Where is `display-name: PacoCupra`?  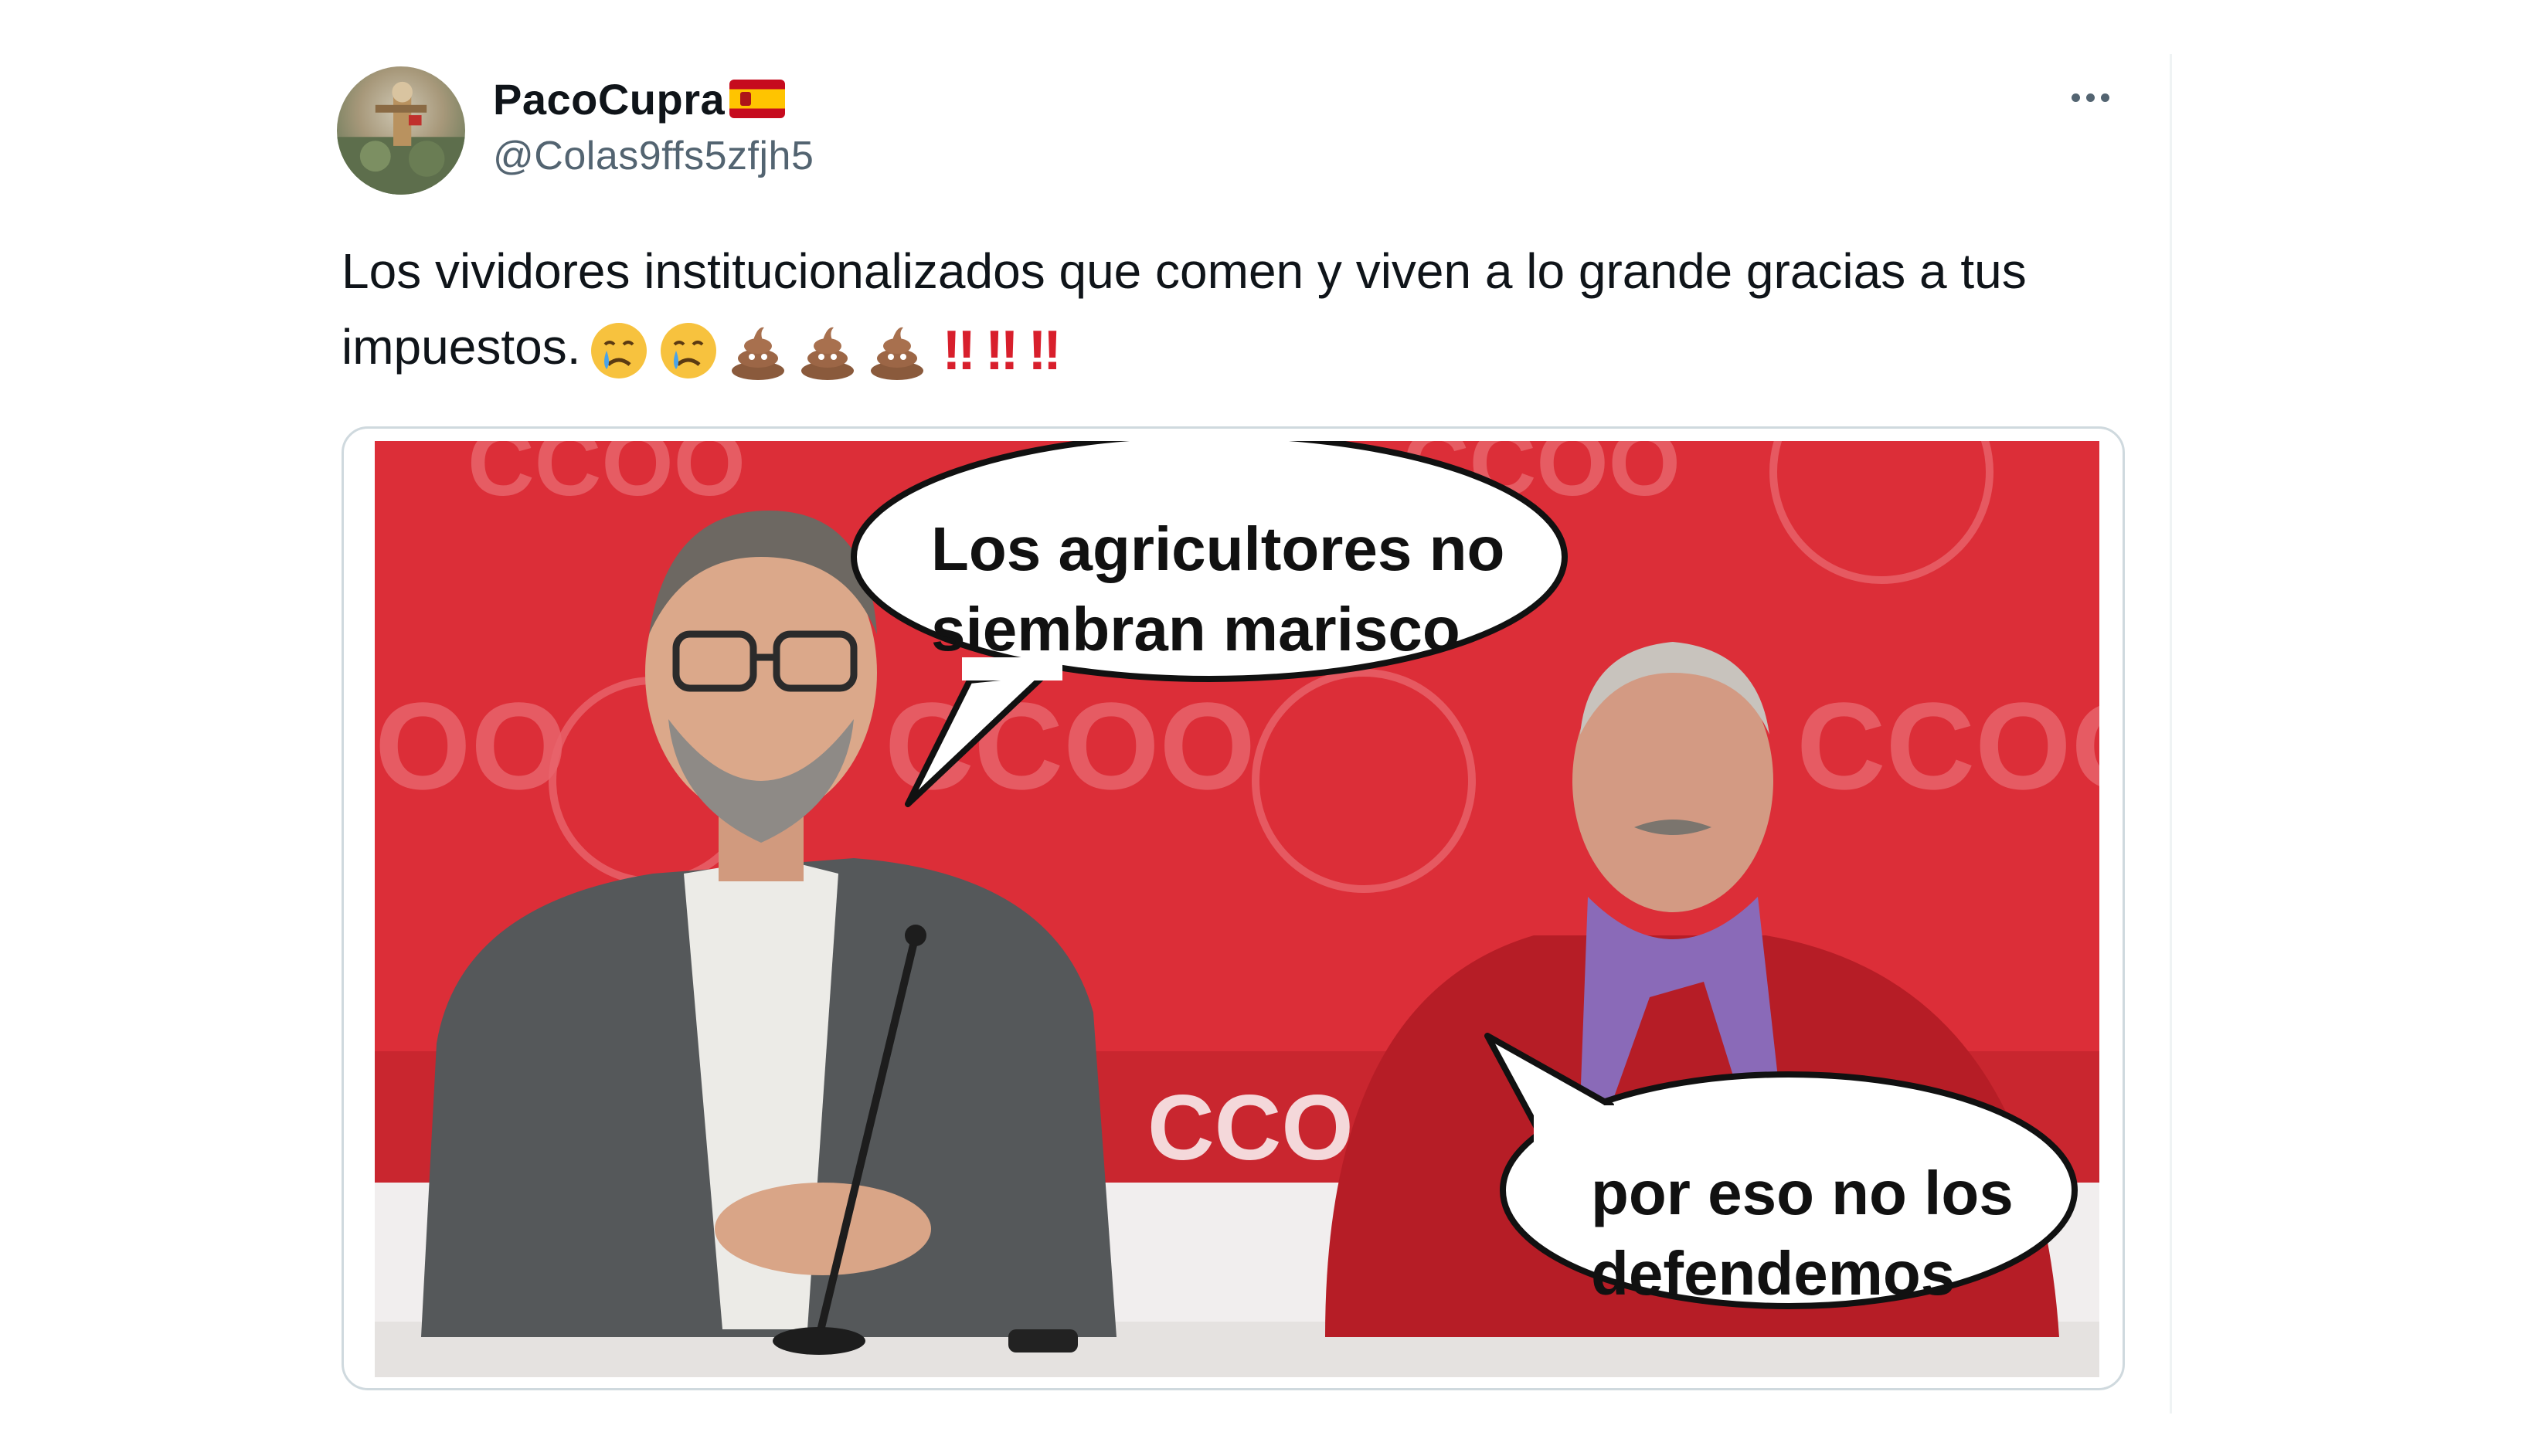 display-name: PacoCupra is located at coordinates (609, 99).